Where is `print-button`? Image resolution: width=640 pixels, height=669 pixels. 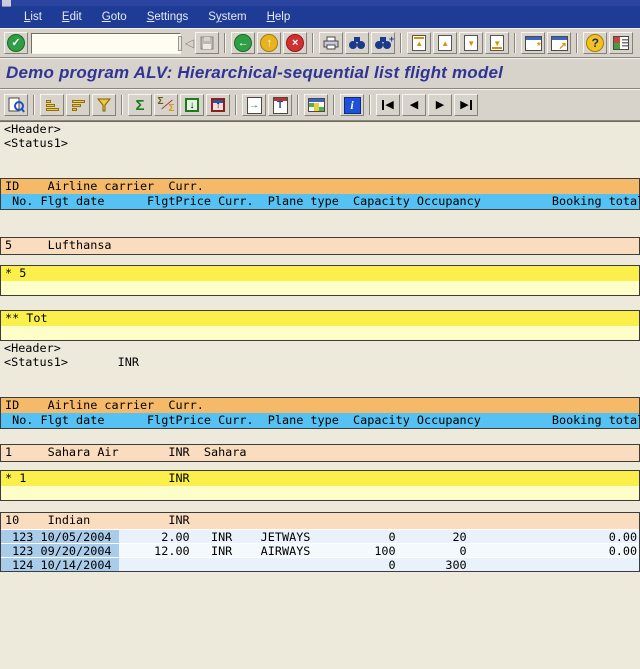 print-button is located at coordinates (331, 43).